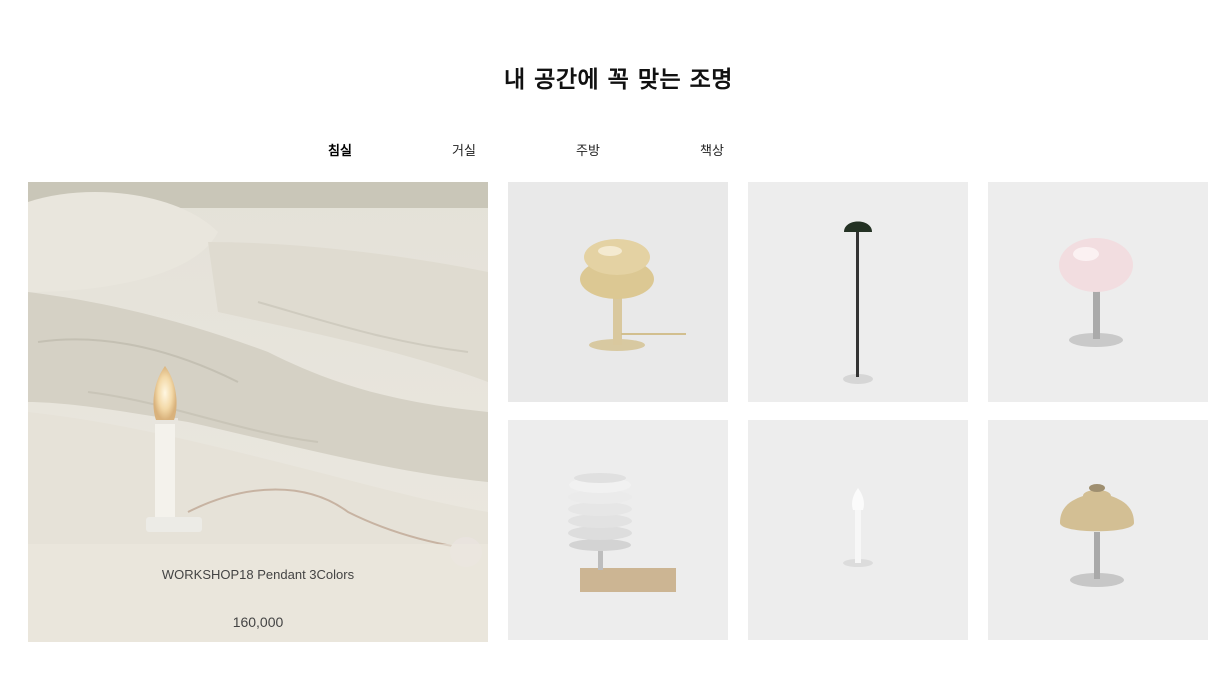 Image resolution: width=1231 pixels, height=698 pixels. What do you see at coordinates (588, 149) in the screenshot?
I see `tab-kitchen: 주방` at bounding box center [588, 149].